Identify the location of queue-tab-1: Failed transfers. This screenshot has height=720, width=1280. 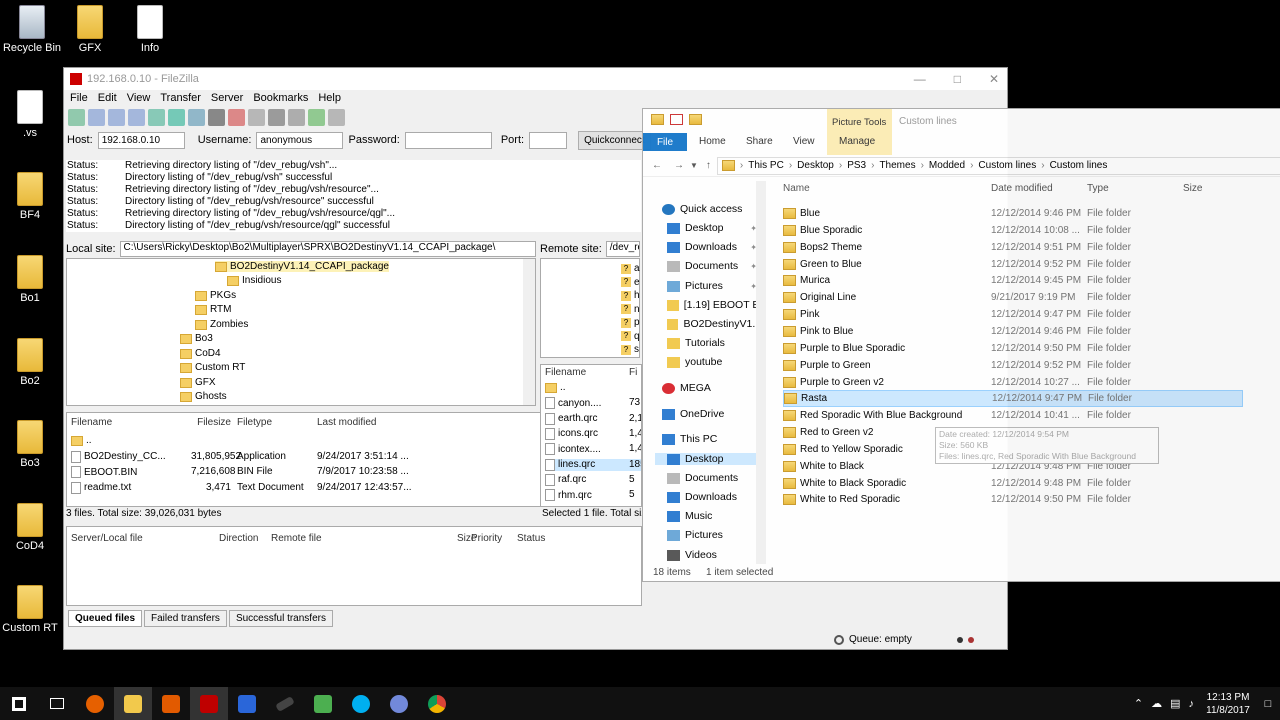
(185, 618).